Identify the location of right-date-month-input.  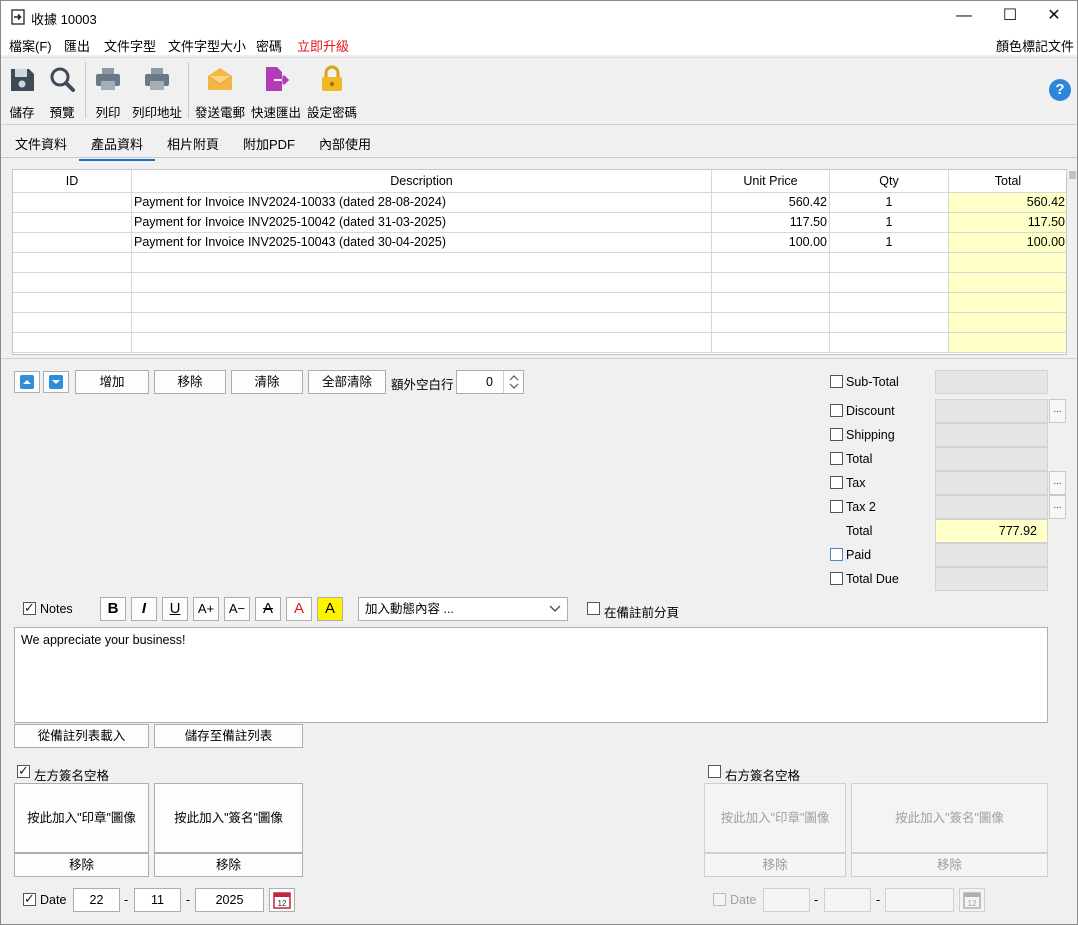
(847, 900).